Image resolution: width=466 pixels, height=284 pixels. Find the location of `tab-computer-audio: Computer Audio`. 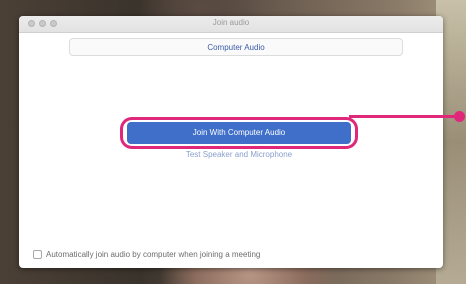

tab-computer-audio: Computer Audio is located at coordinates (236, 47).